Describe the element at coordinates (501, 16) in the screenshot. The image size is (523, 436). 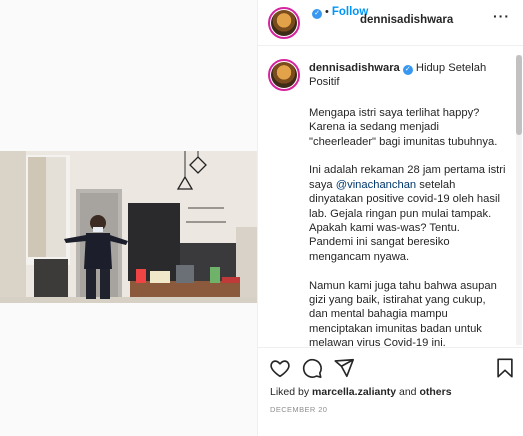
I see `more-options-icon: ···` at that location.